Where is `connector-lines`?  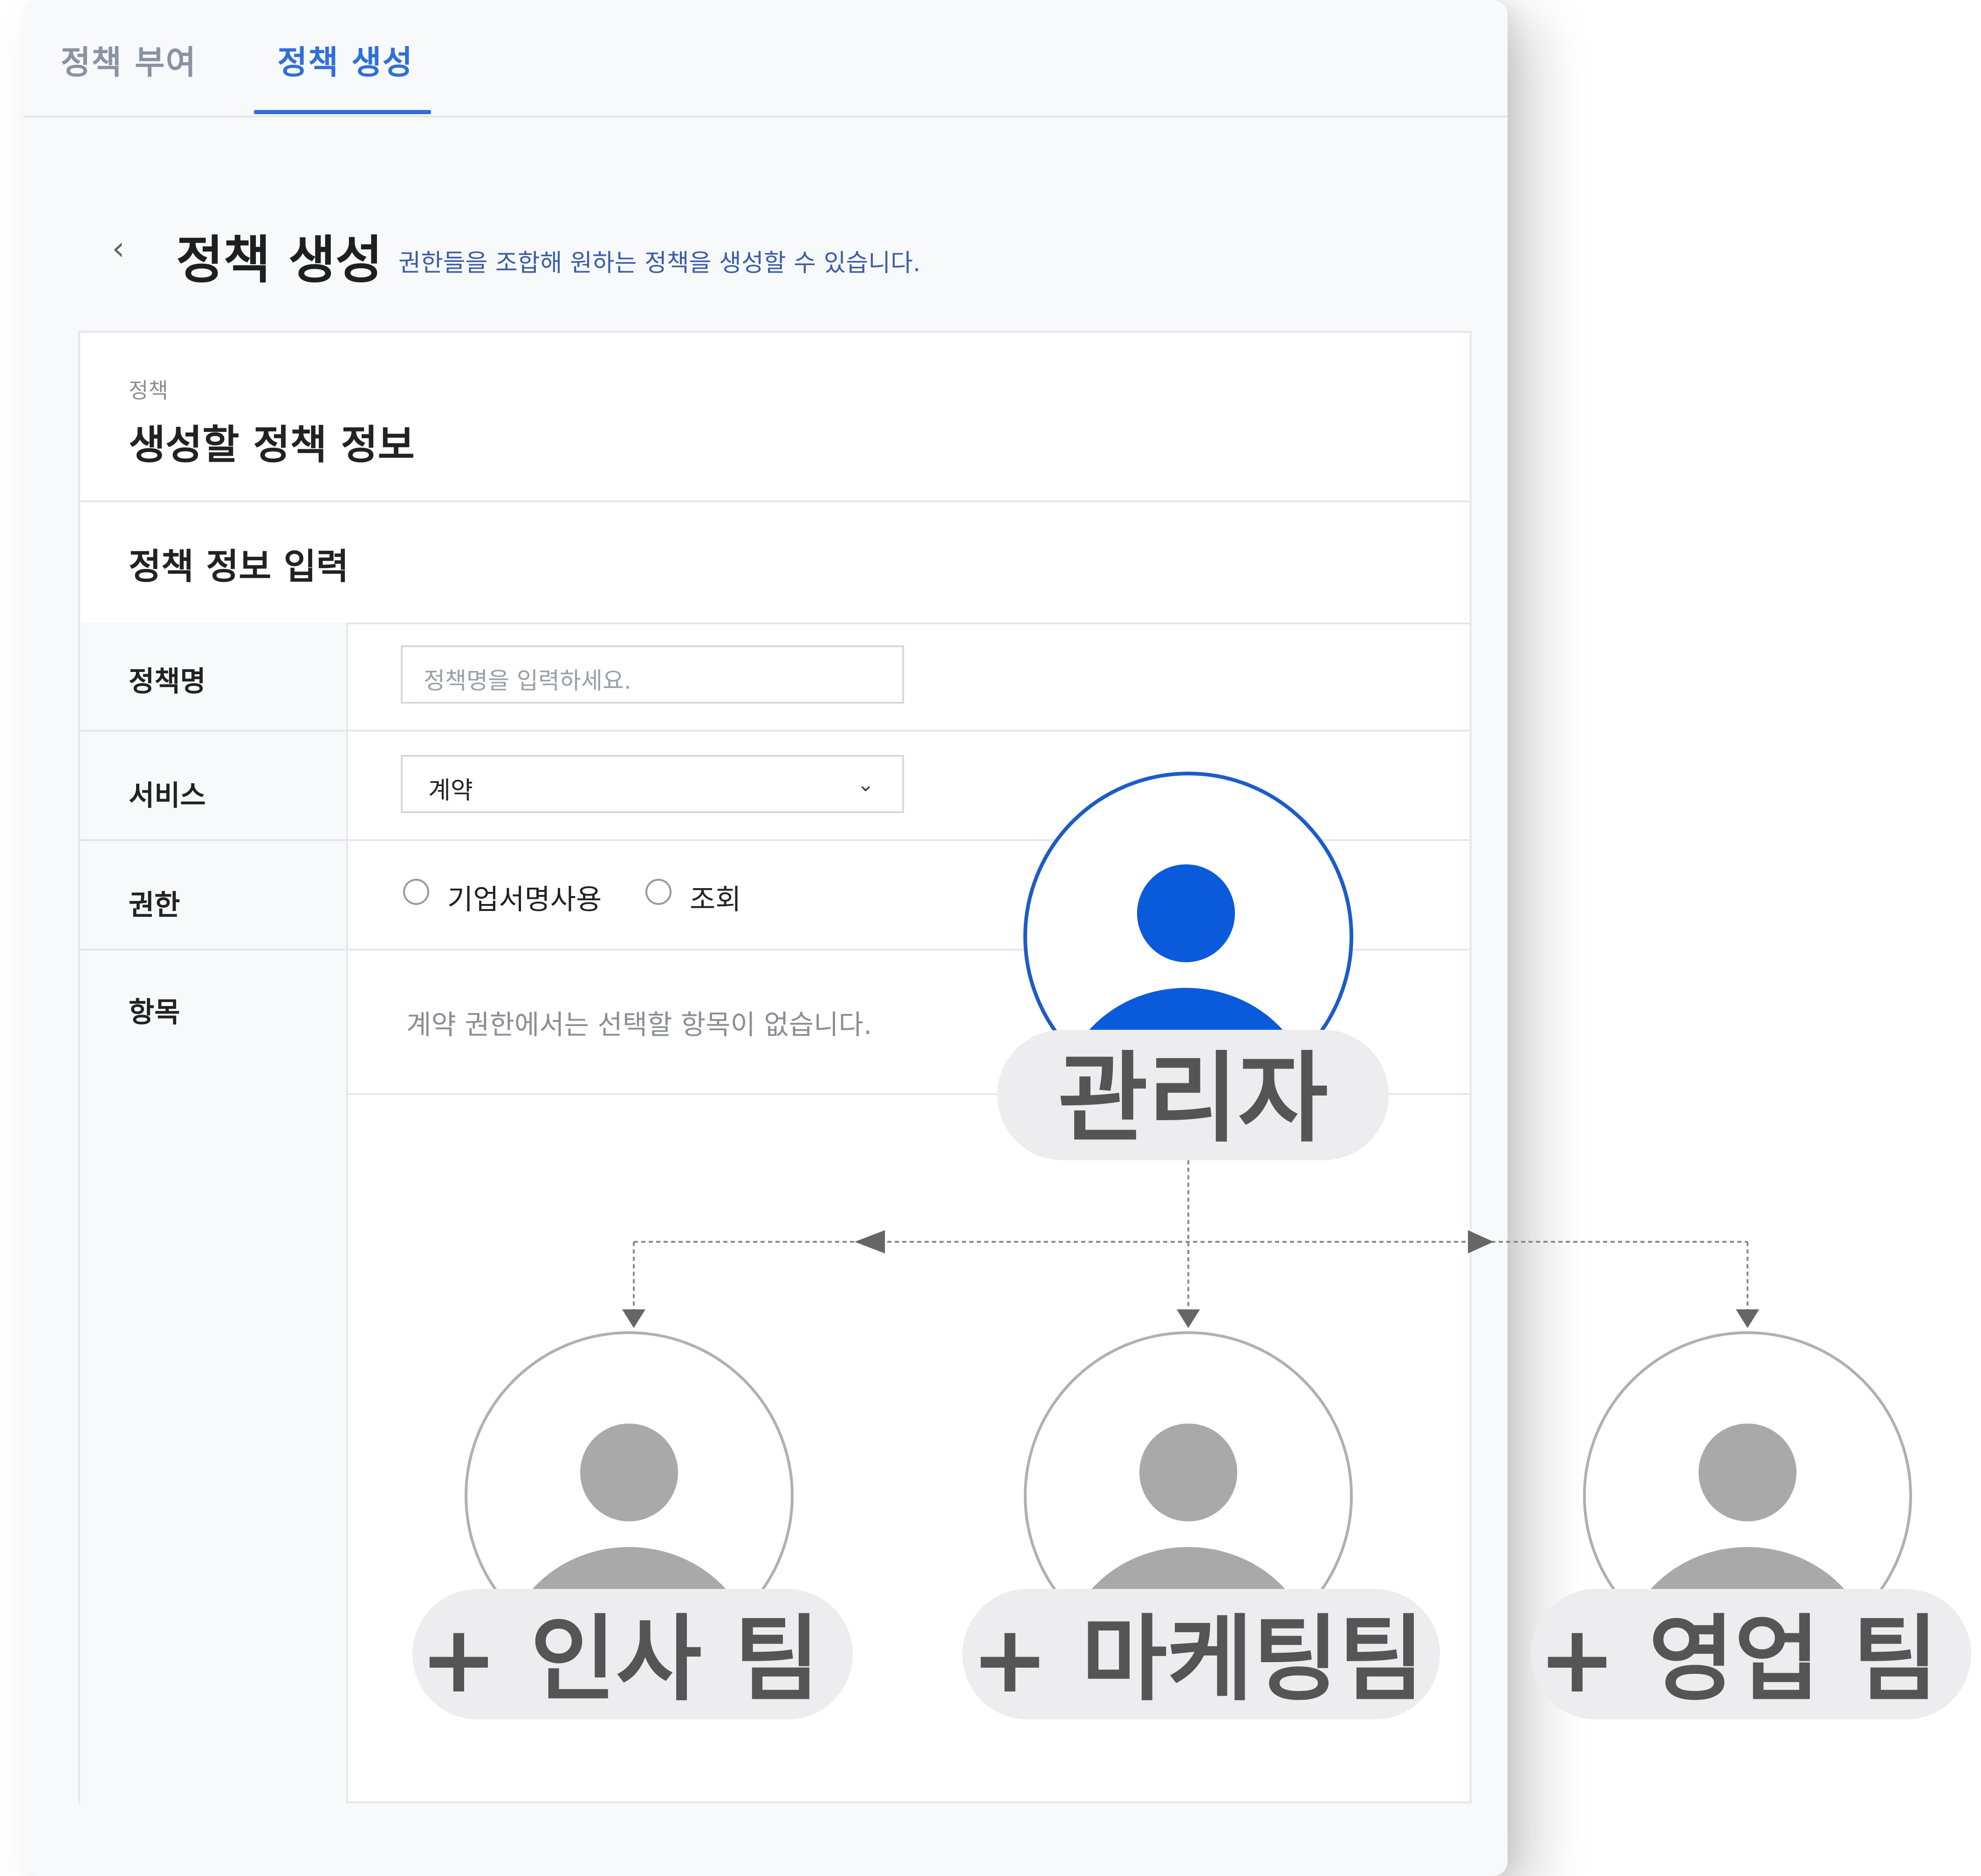
connector-lines is located at coordinates (1190, 1236).